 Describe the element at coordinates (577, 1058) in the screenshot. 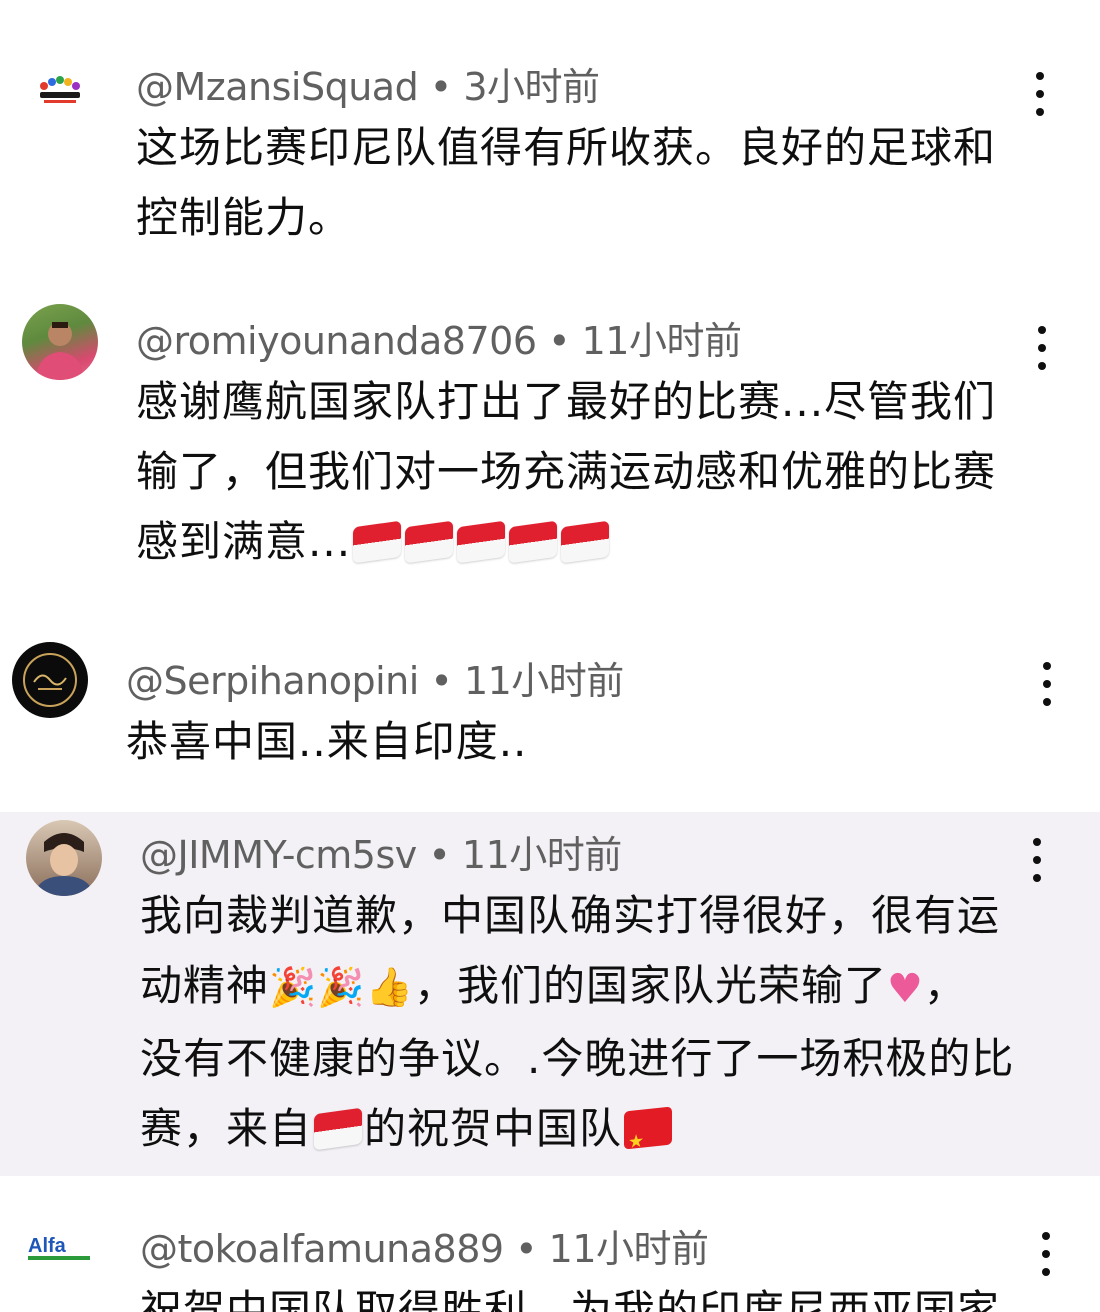

I see `comment-line: 没有不健康的争议。.今晚进行了一场积极的比` at that location.